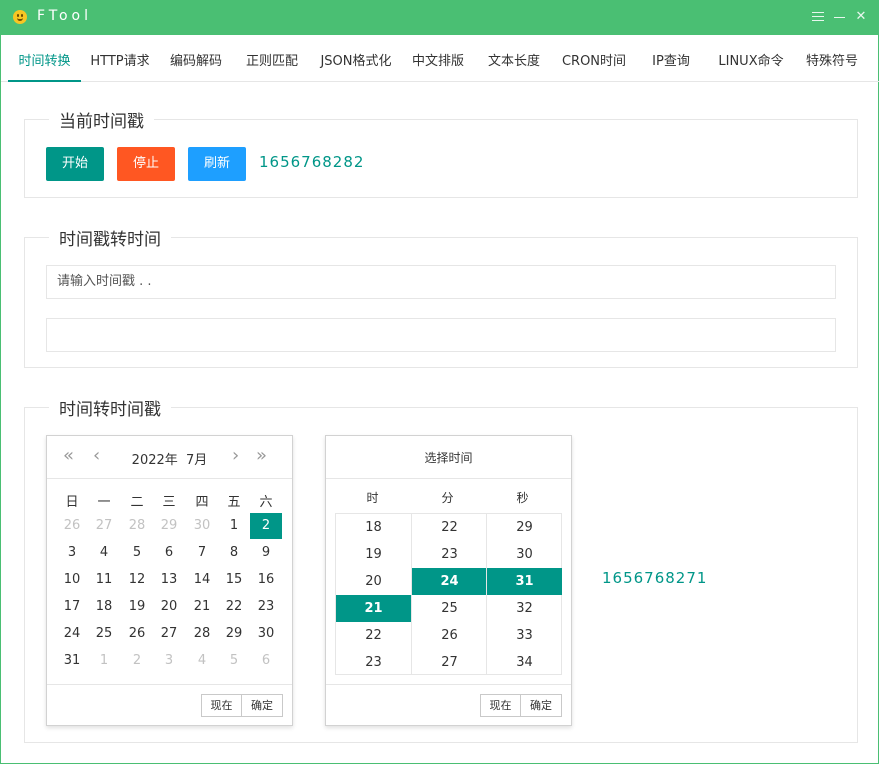 Image resolution: width=879 pixels, height=764 pixels. What do you see at coordinates (262, 705) in the screenshot?
I see `calendar-confirm-button: 确定` at bounding box center [262, 705].